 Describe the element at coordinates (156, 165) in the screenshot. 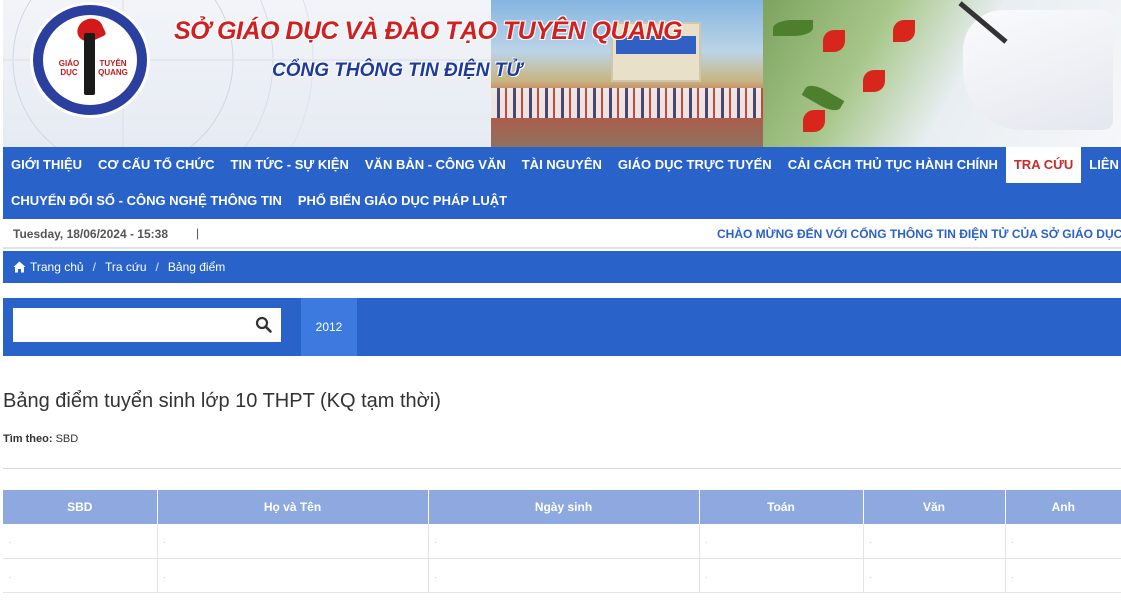

I see `menu-item-co-cau-to-chuc: CƠ CẤU TỔ CHỨC` at that location.